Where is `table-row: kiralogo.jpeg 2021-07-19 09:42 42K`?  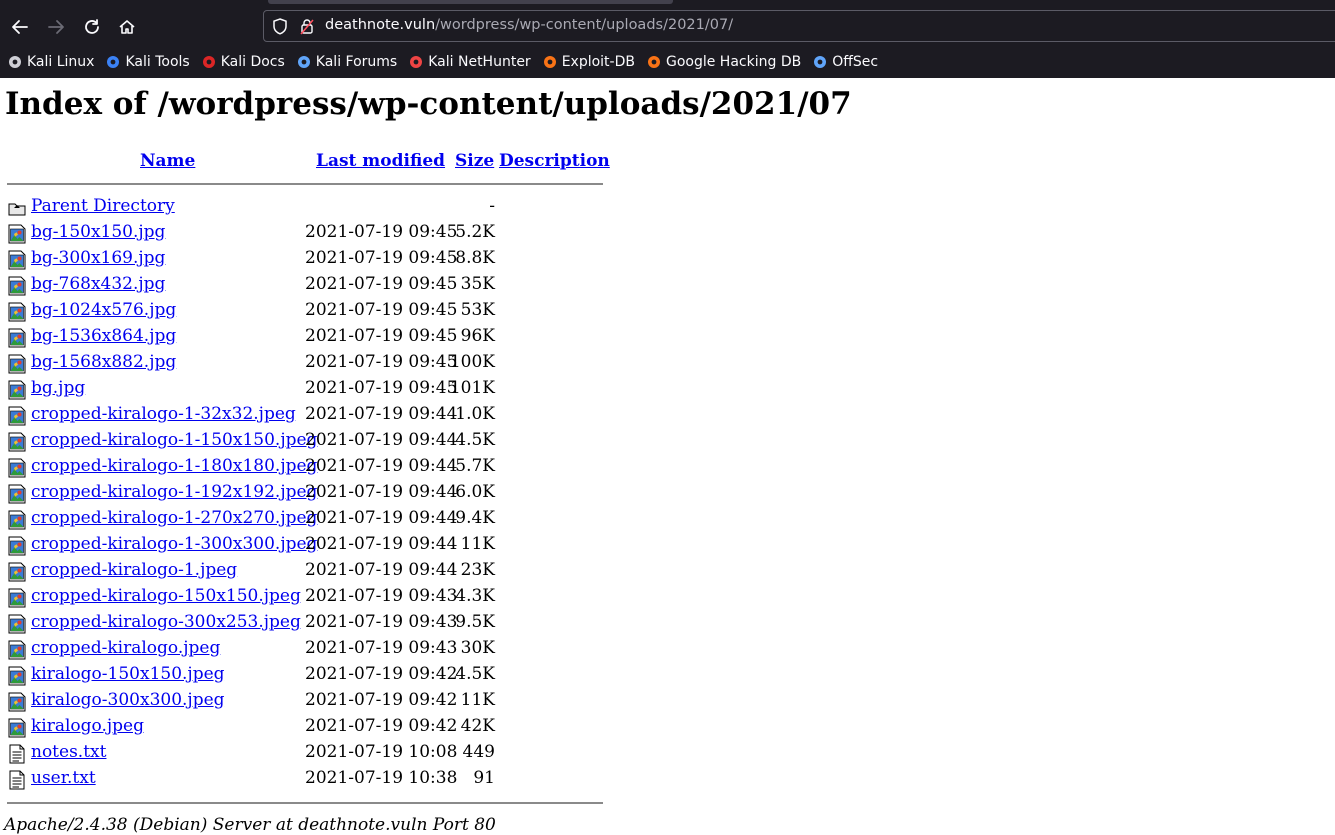 table-row: kiralogo.jpeg 2021-07-19 09:42 42K is located at coordinates (310, 728).